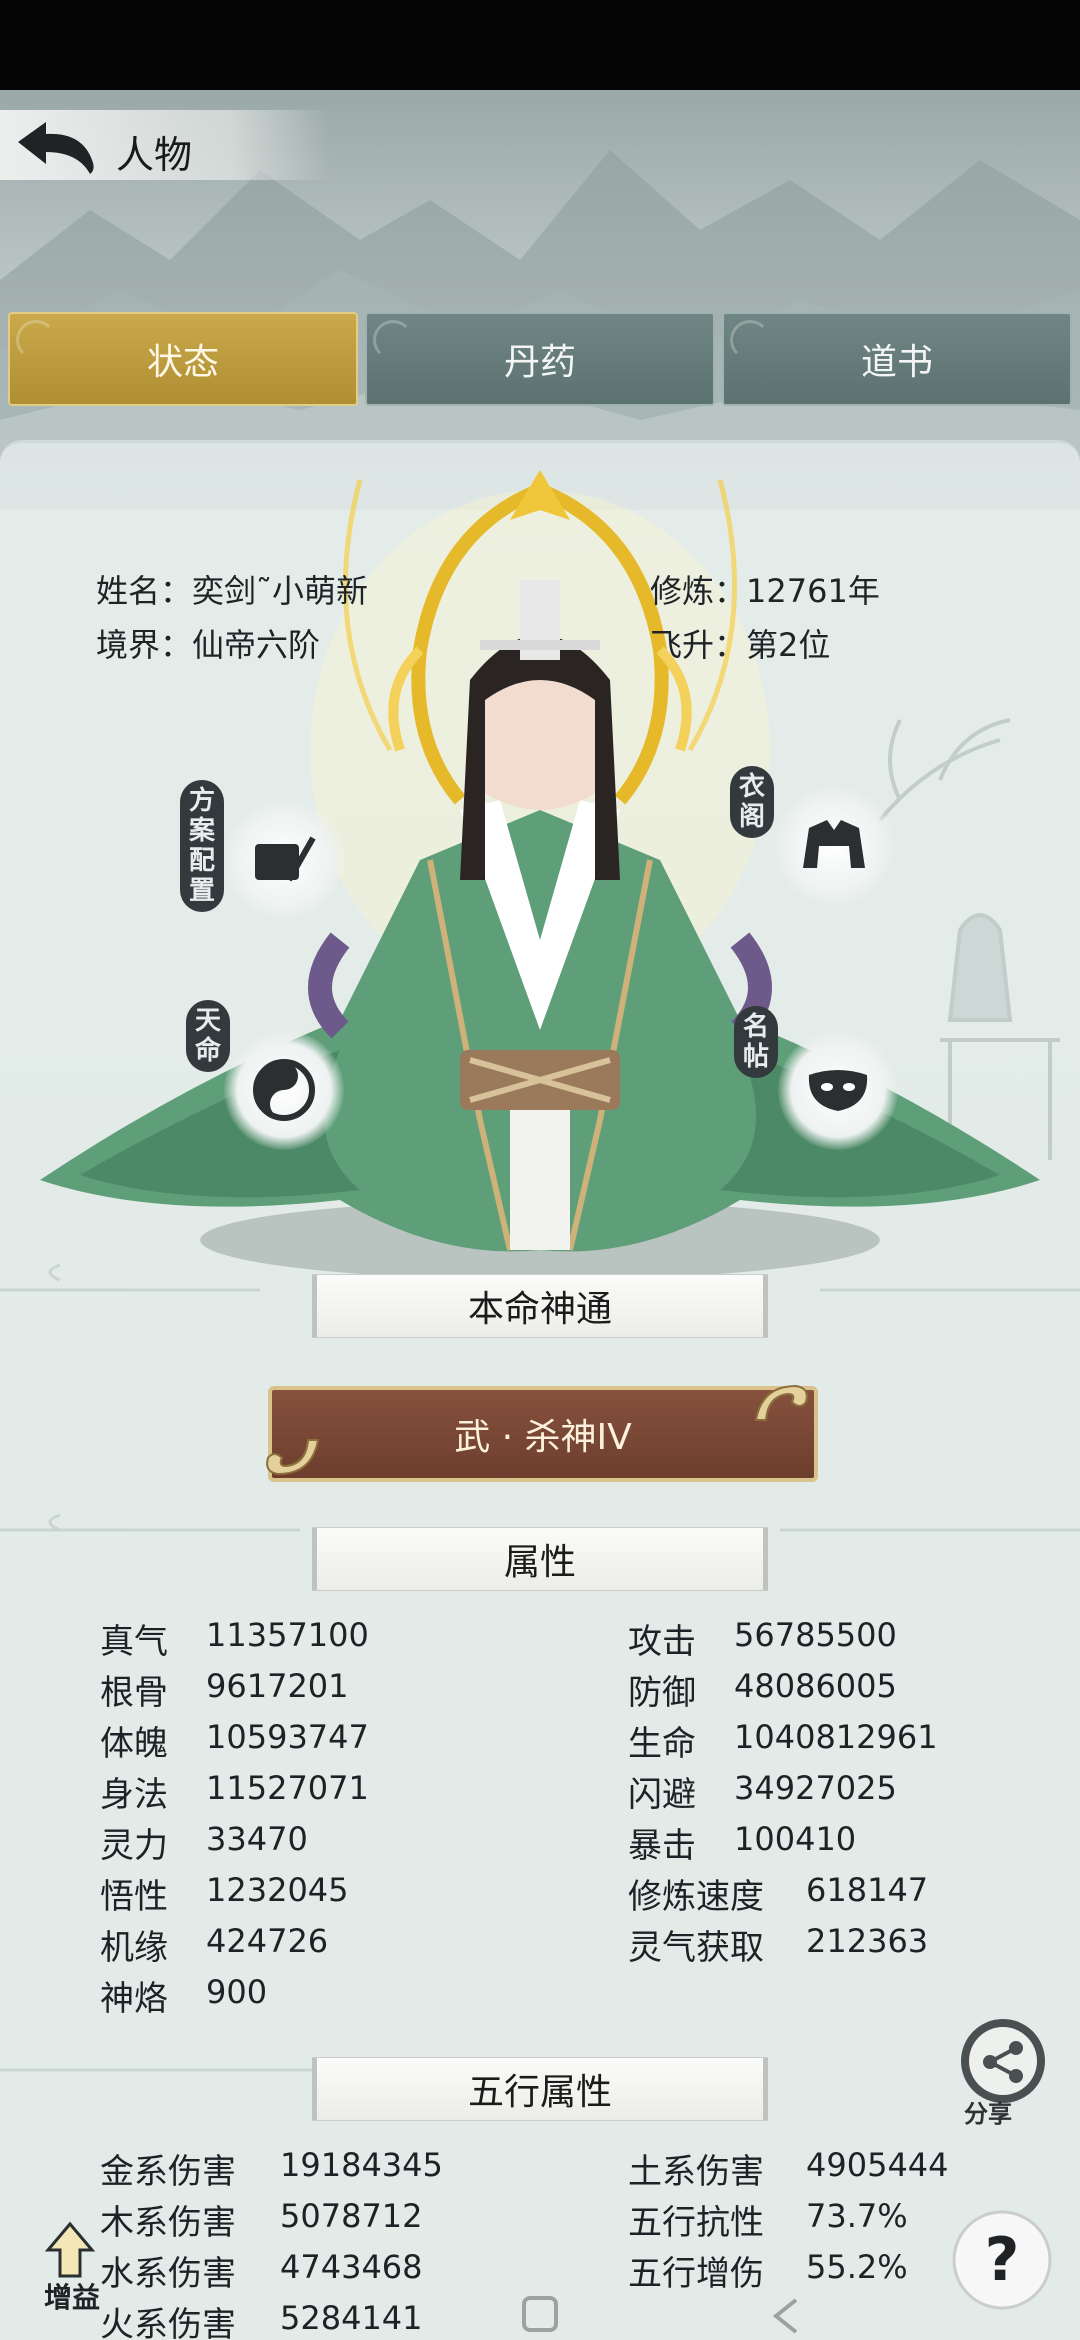 This screenshot has height=2340, width=1080. I want to click on stat-name: 木系伤害, so click(168, 2223).